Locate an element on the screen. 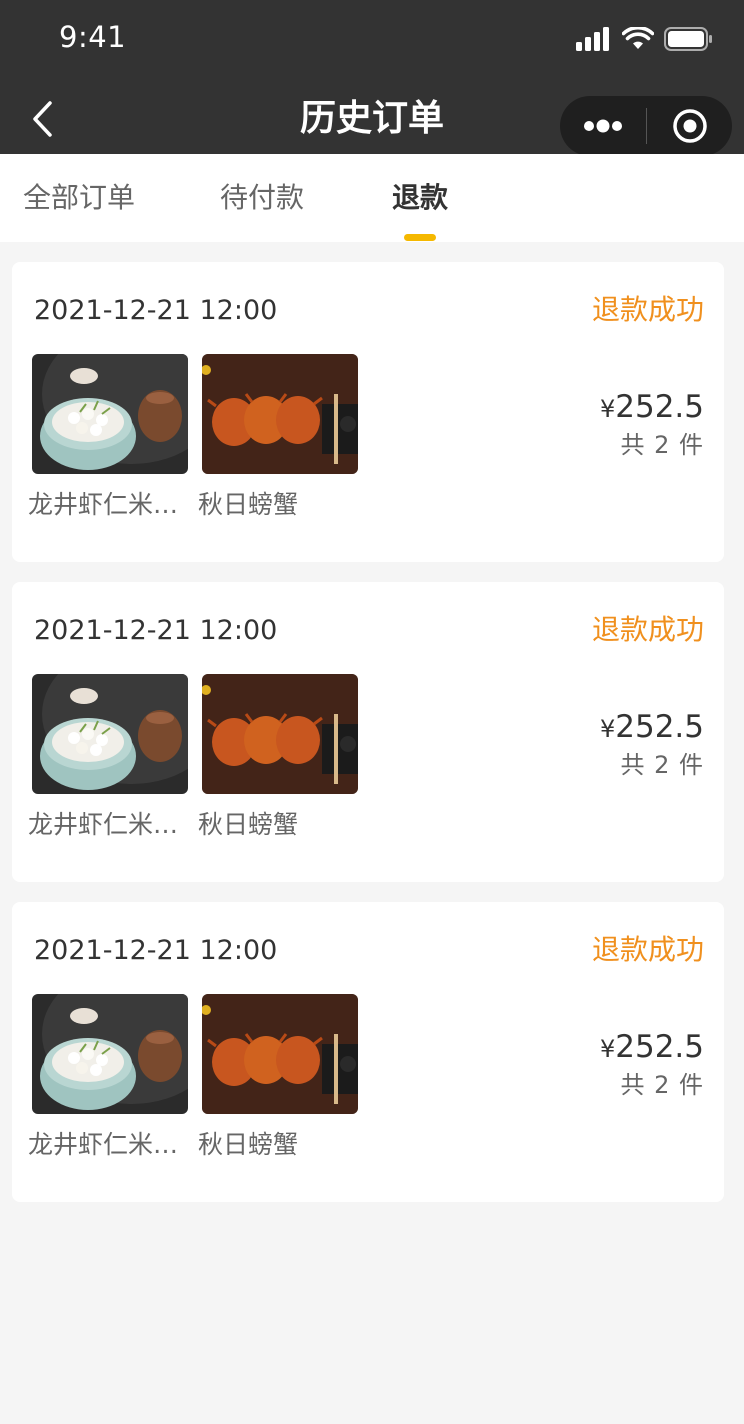 The width and height of the screenshot is (744, 1424). active-tab-indicator is located at coordinates (420, 237).